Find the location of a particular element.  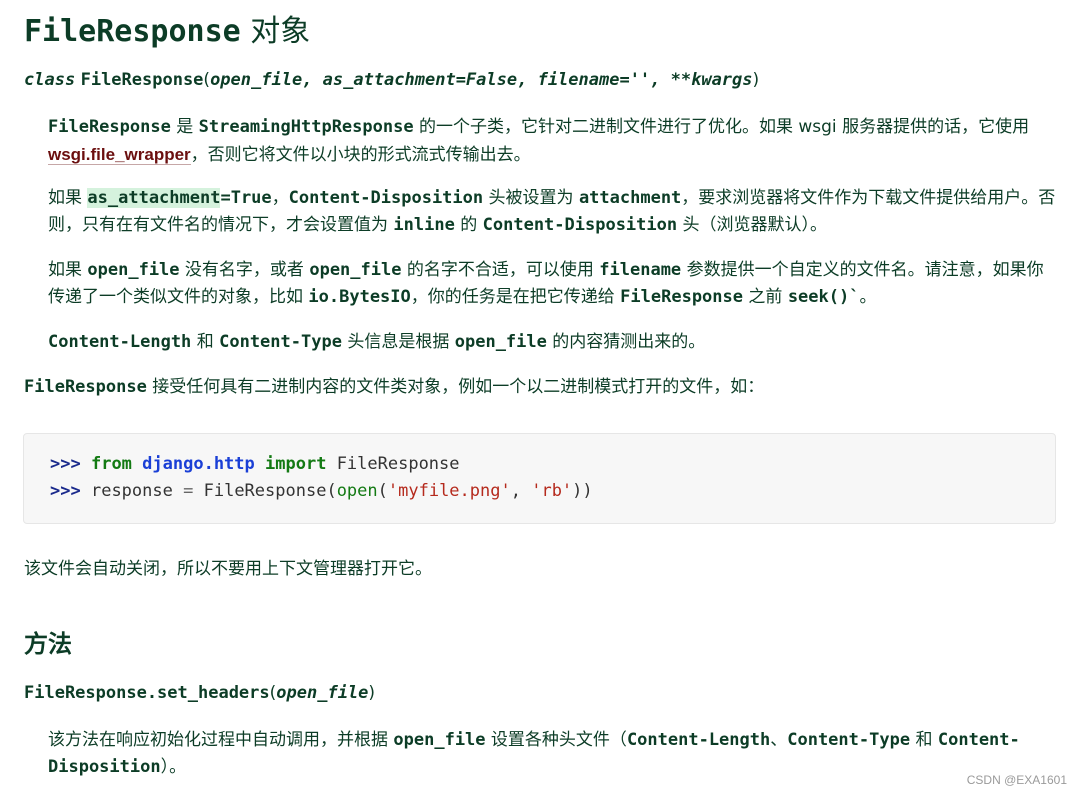

signature-close-paren: ) is located at coordinates (756, 80).